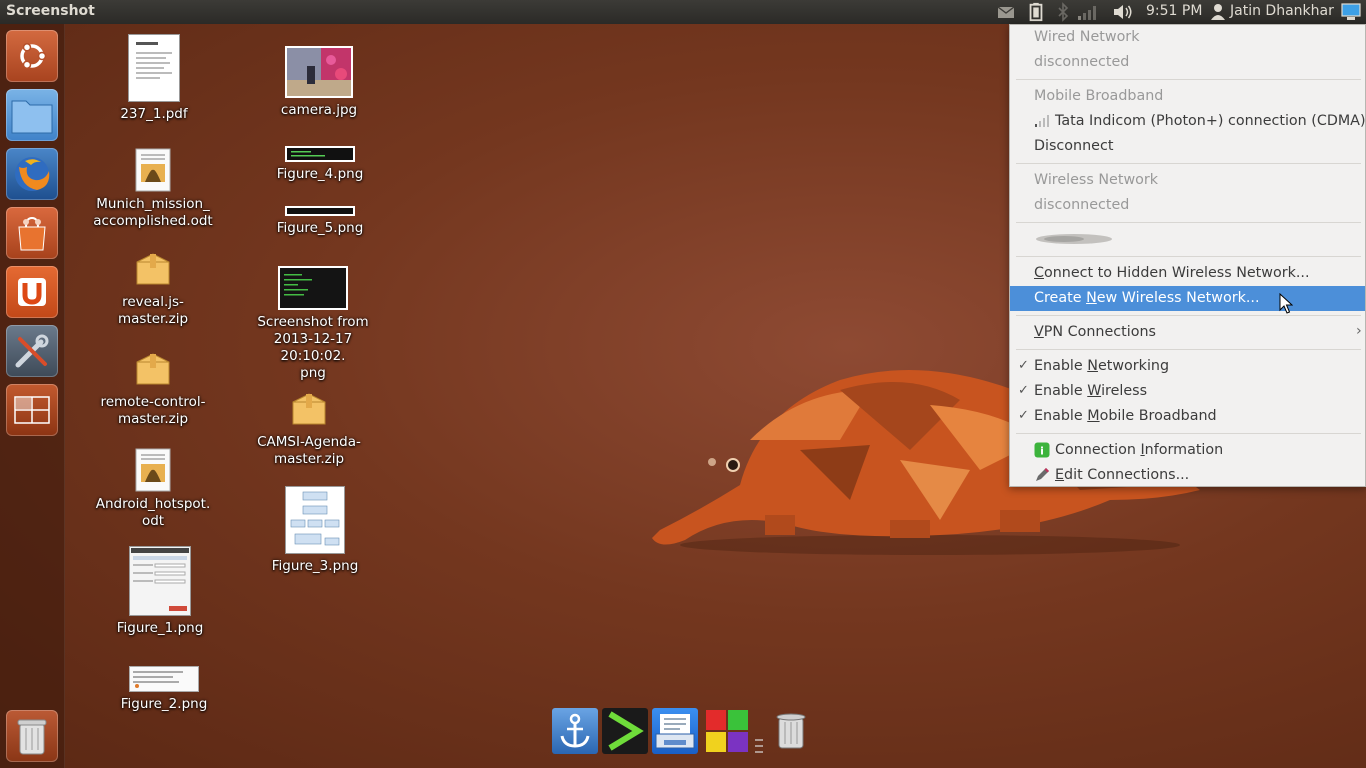 This screenshot has height=768, width=1366. Describe the element at coordinates (1098, 450) in the screenshot. I see `label-text: Connection` at that location.